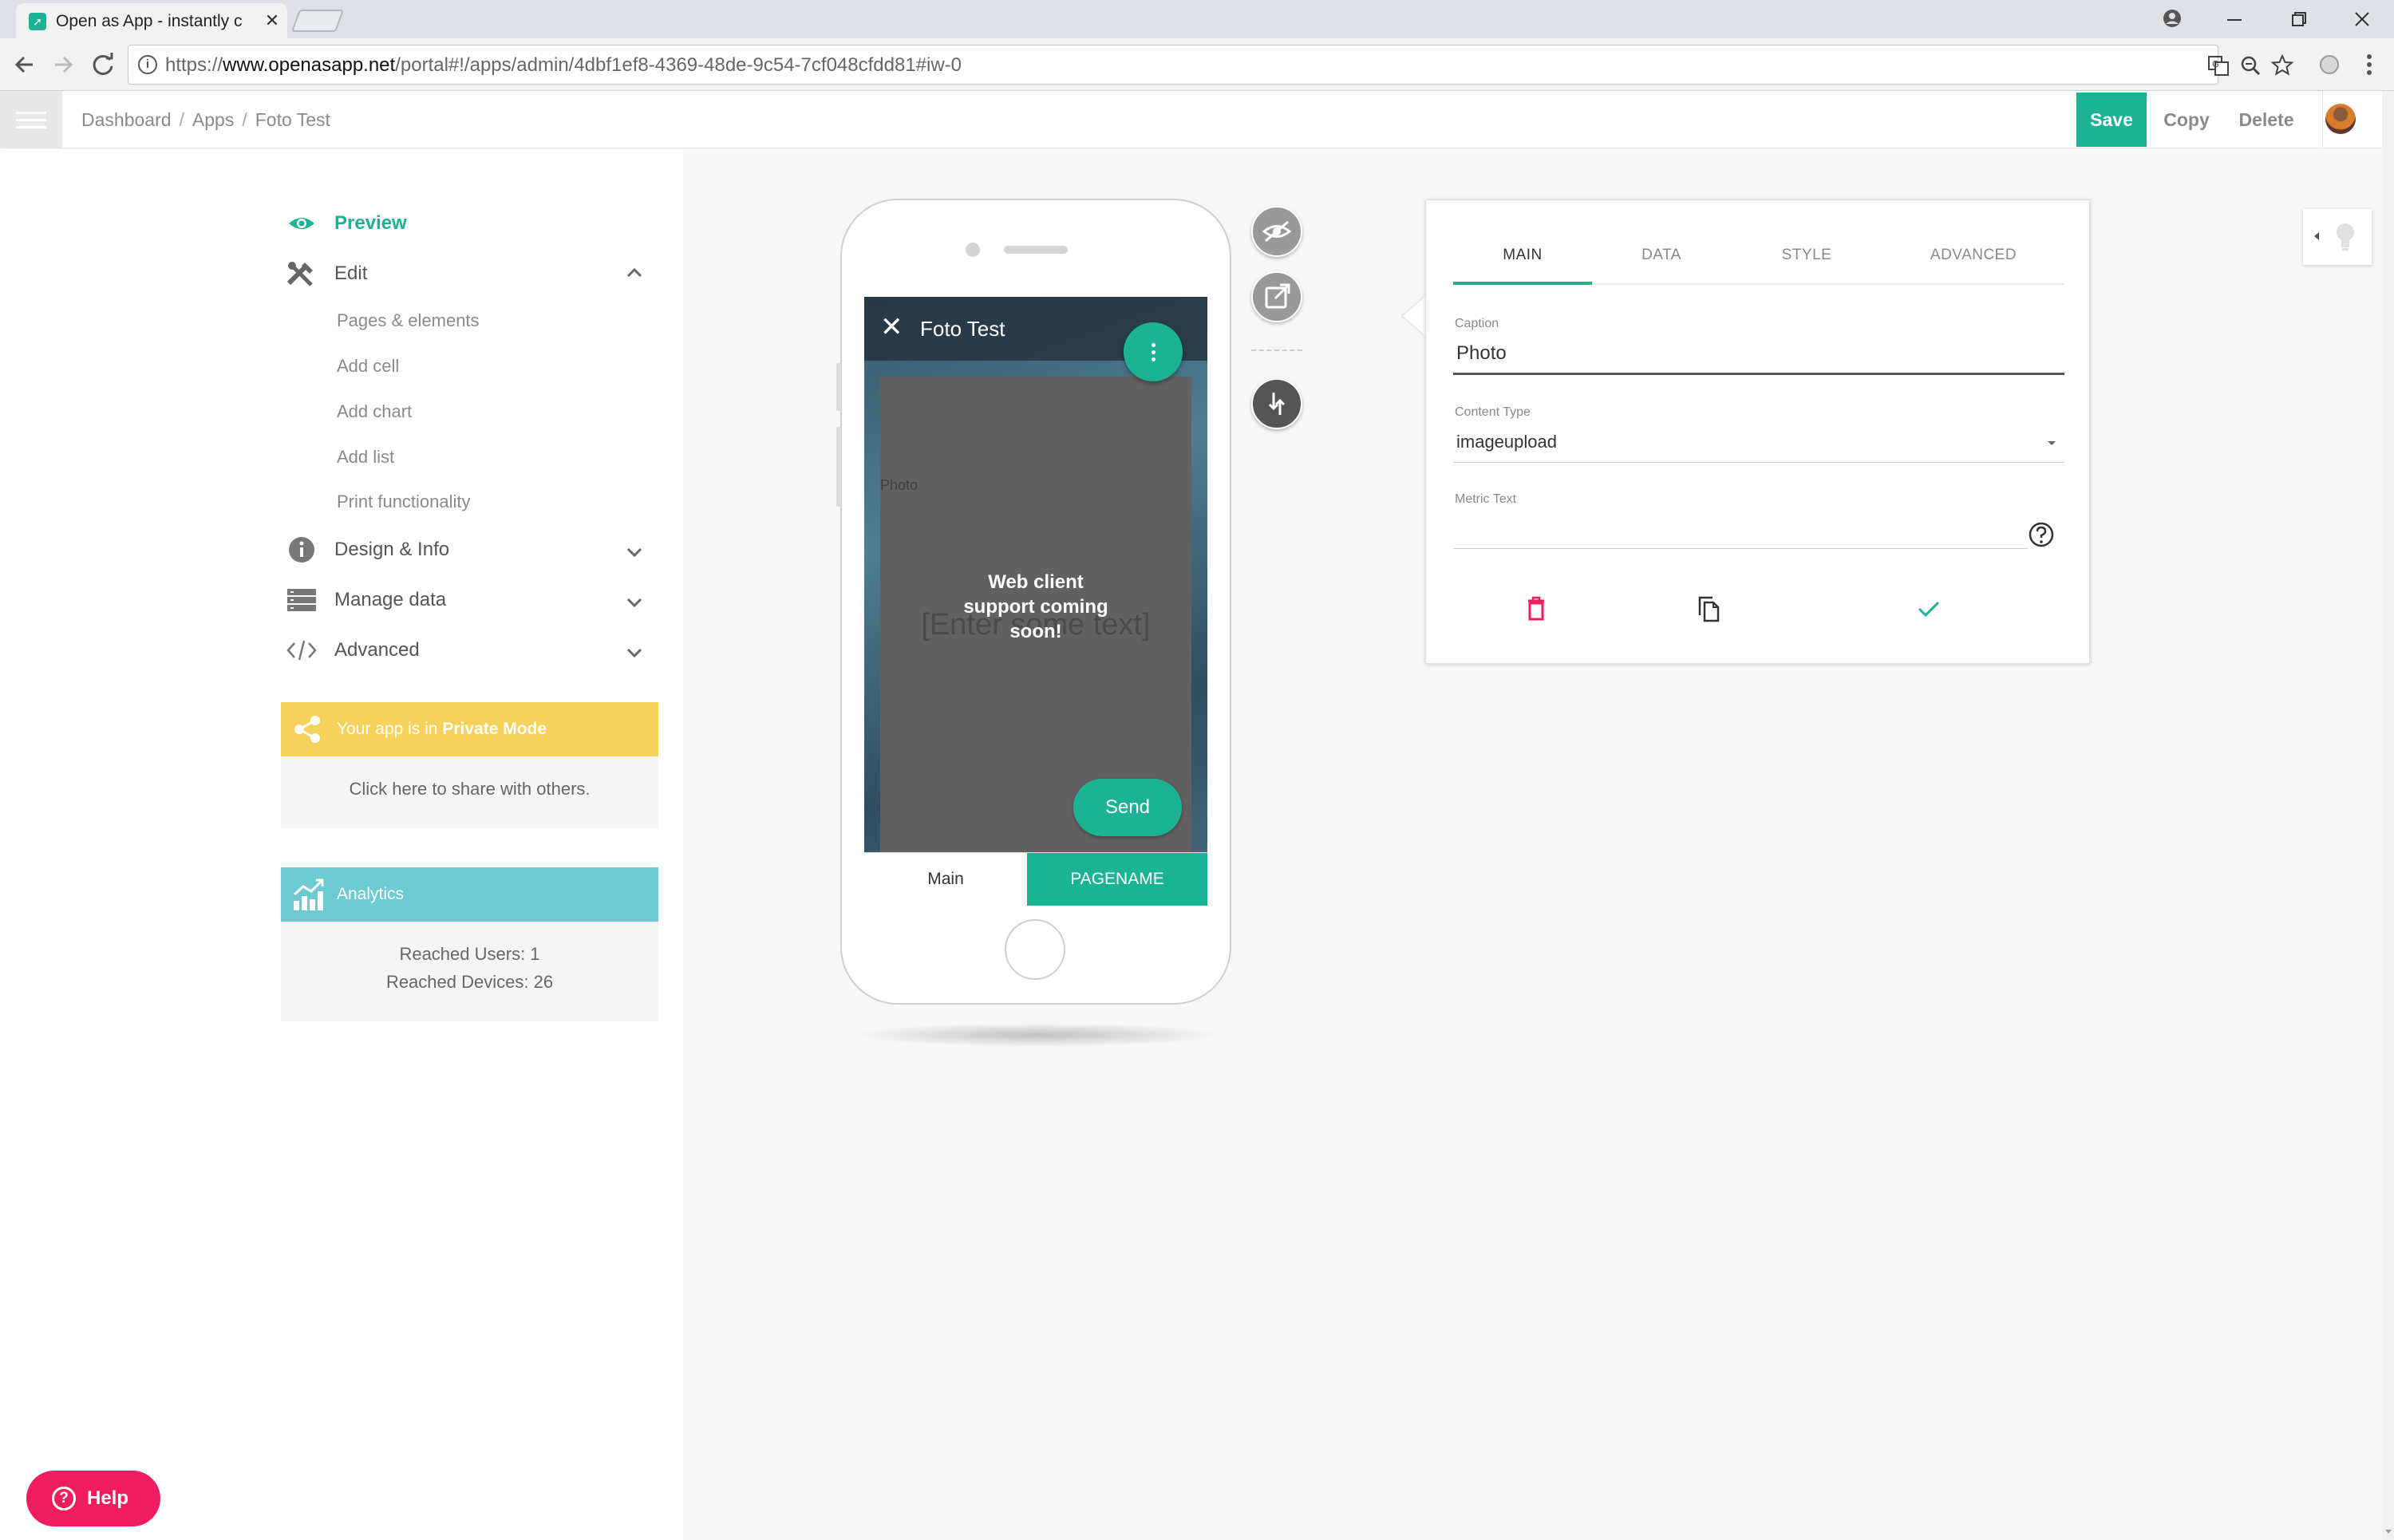 The width and height of the screenshot is (2394, 1540). What do you see at coordinates (893, 327) in the screenshot?
I see `app-close-icon: ✕` at bounding box center [893, 327].